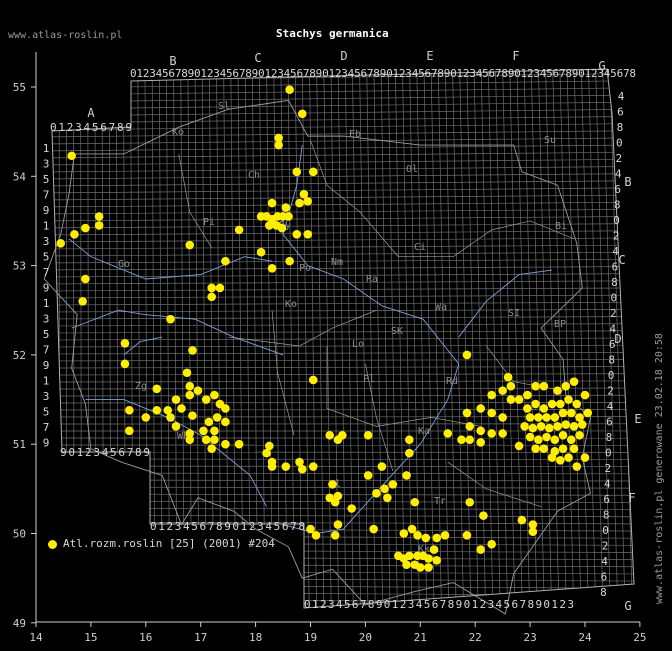 Image resolution: width=672 pixels, height=651 pixels. I want to click on x-tick-label: 15, so click(90, 637).